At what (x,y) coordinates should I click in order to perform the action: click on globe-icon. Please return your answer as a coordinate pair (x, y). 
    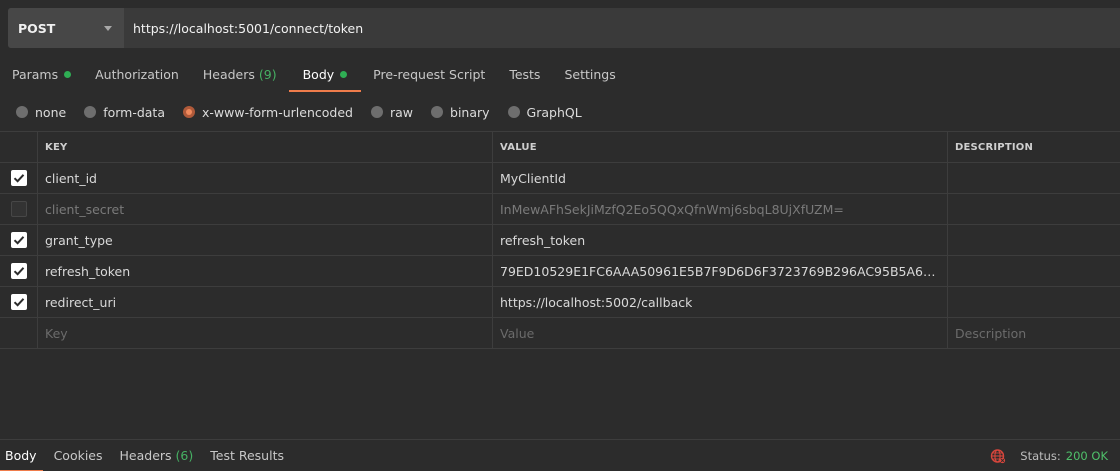
    Looking at the image, I should click on (998, 456).